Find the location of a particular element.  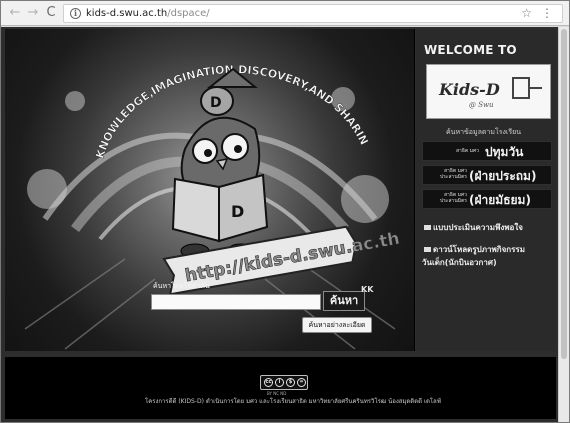

search-button: ค้นหา is located at coordinates (344, 301).